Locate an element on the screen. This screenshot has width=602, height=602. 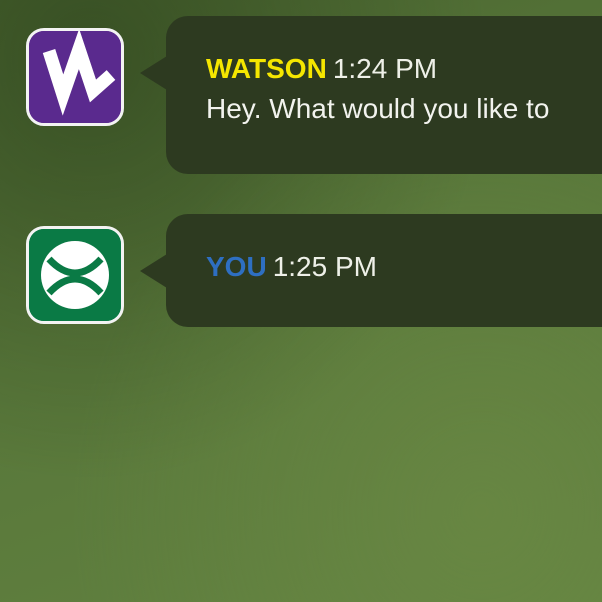
tennis-ball-icon is located at coordinates (75, 275).